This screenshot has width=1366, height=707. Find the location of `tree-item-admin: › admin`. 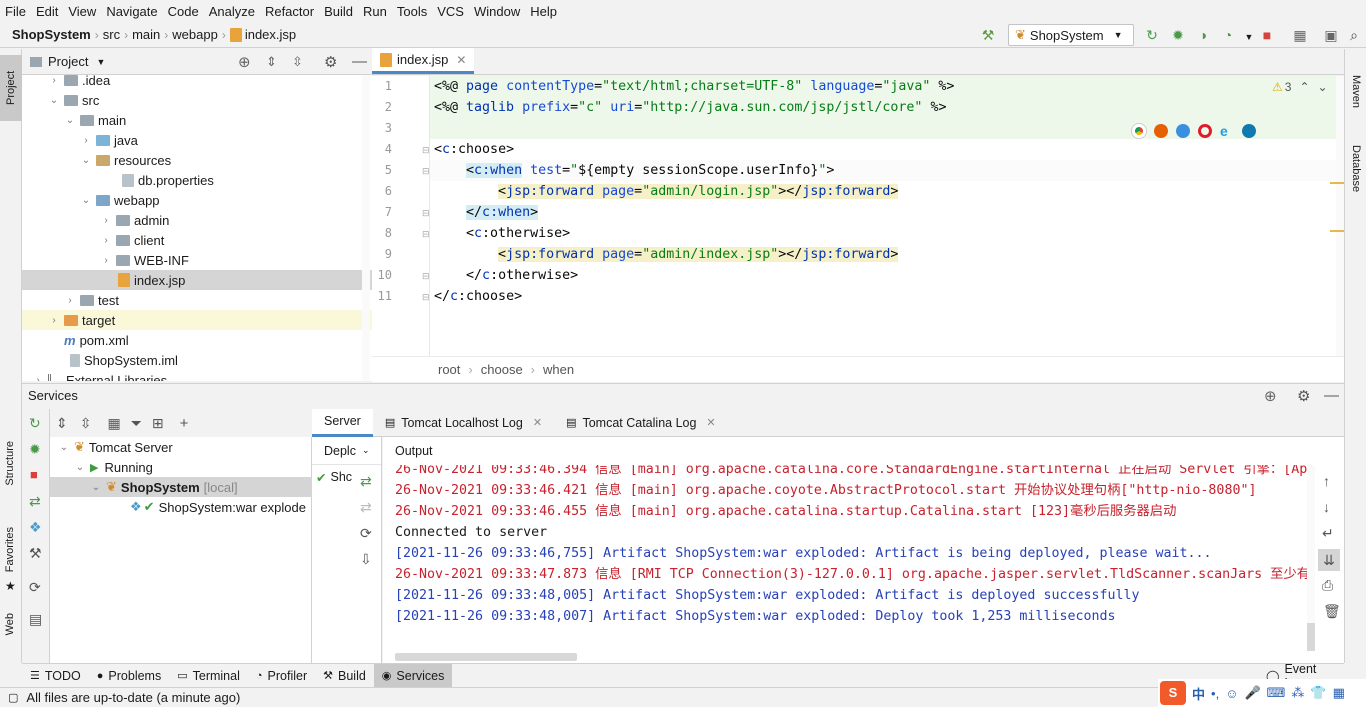

tree-item-admin: › admin is located at coordinates (197, 220).